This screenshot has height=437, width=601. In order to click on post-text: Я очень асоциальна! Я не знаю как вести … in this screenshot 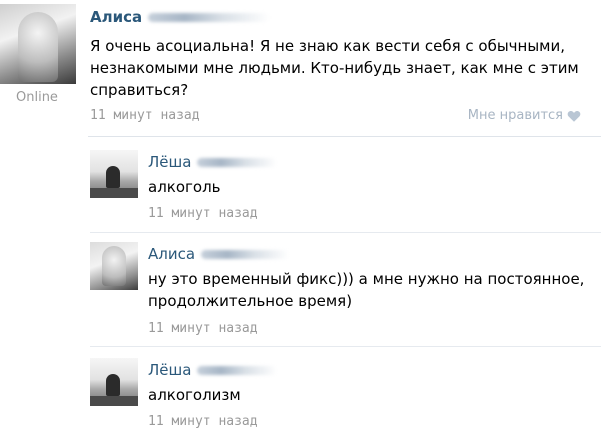, I will do `click(334, 68)`.